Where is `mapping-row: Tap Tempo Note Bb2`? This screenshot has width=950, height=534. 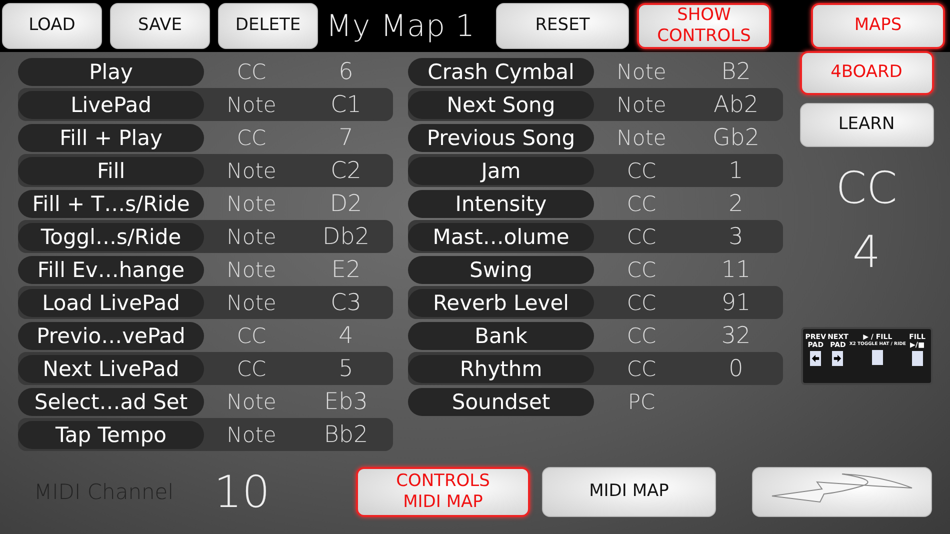
mapping-row: Tap Tempo Note Bb2 is located at coordinates (205, 434).